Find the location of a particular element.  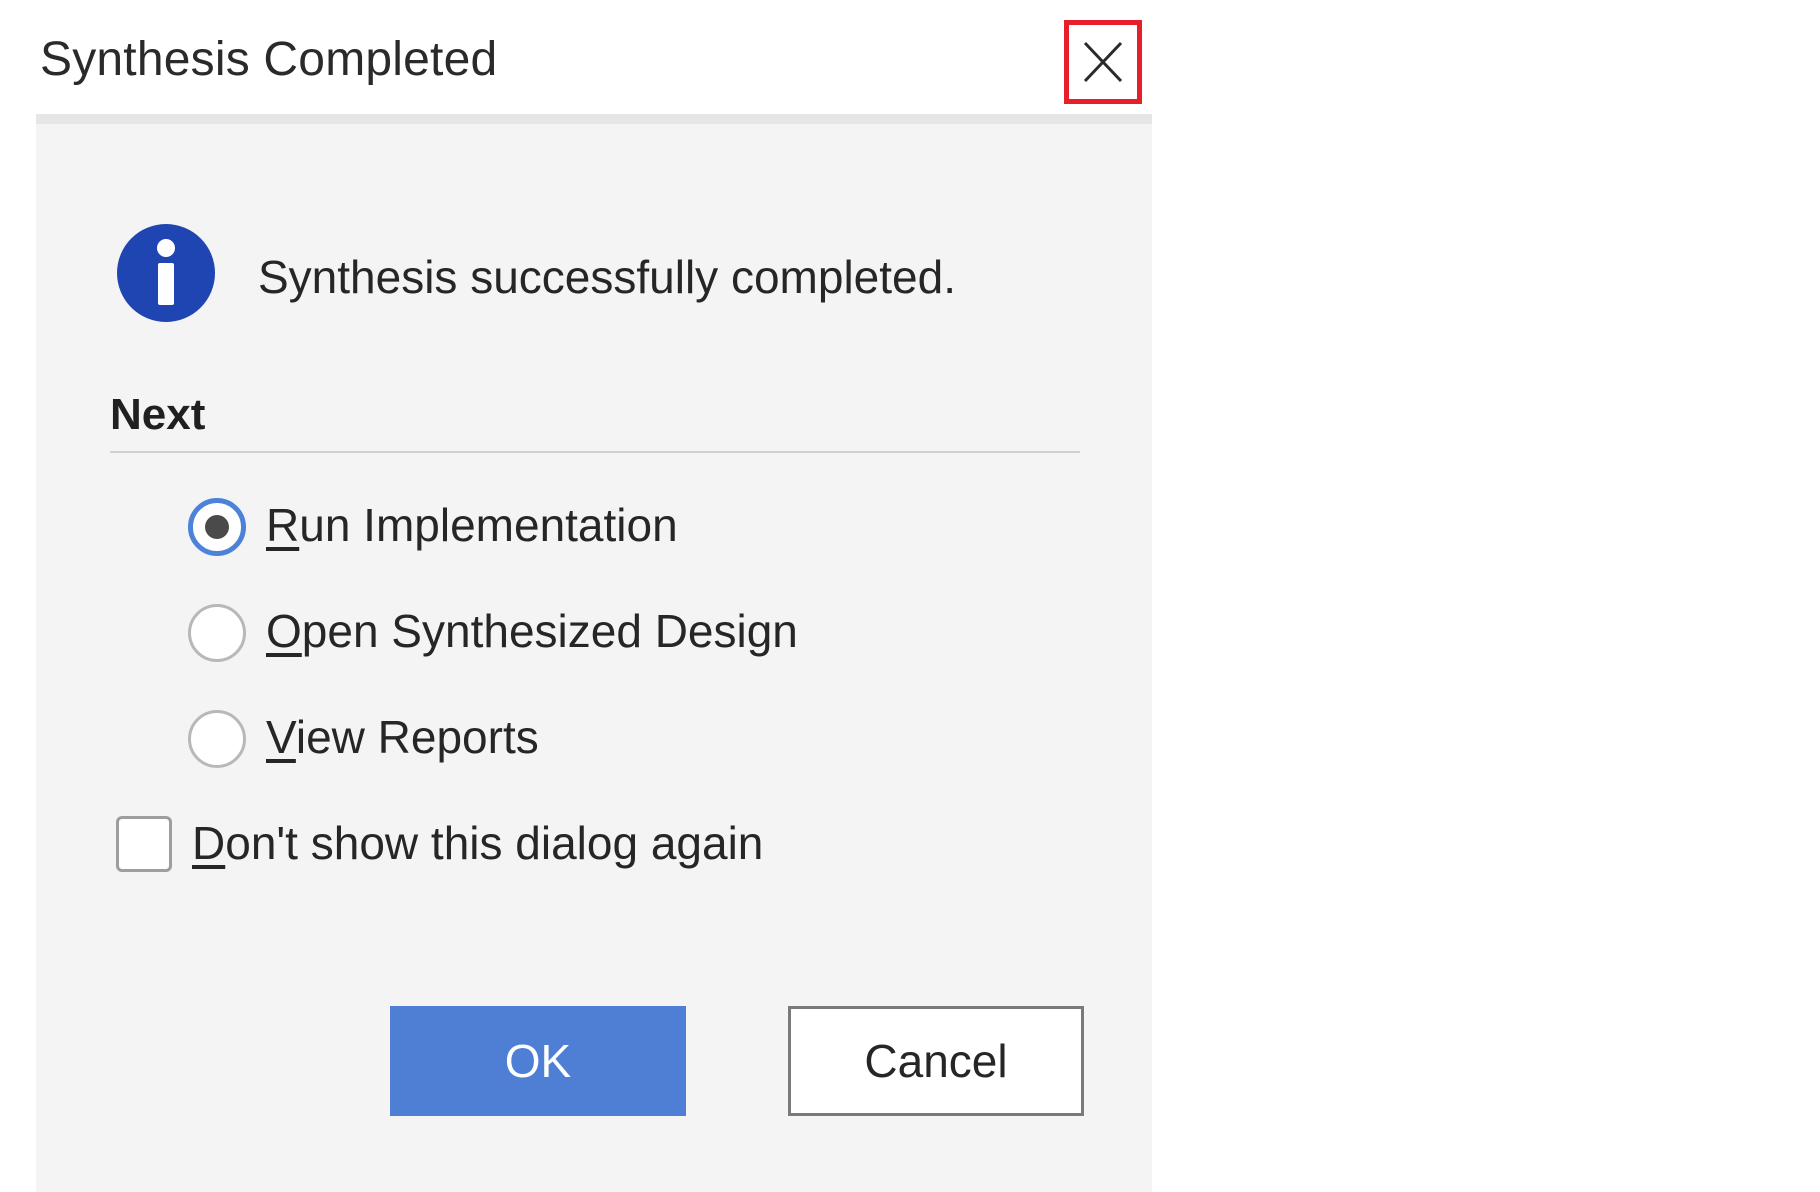

dialog-titlebar: Synthesis Completed is located at coordinates (594, 57).